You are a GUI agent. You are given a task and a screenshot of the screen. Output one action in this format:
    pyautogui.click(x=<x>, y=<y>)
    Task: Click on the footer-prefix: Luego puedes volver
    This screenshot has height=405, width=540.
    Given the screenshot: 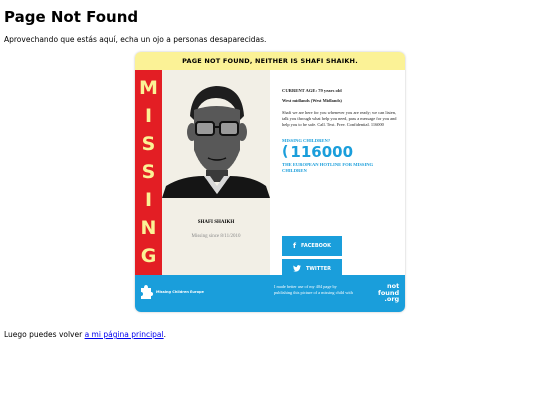 What is the action you would take?
    pyautogui.click(x=44, y=334)
    